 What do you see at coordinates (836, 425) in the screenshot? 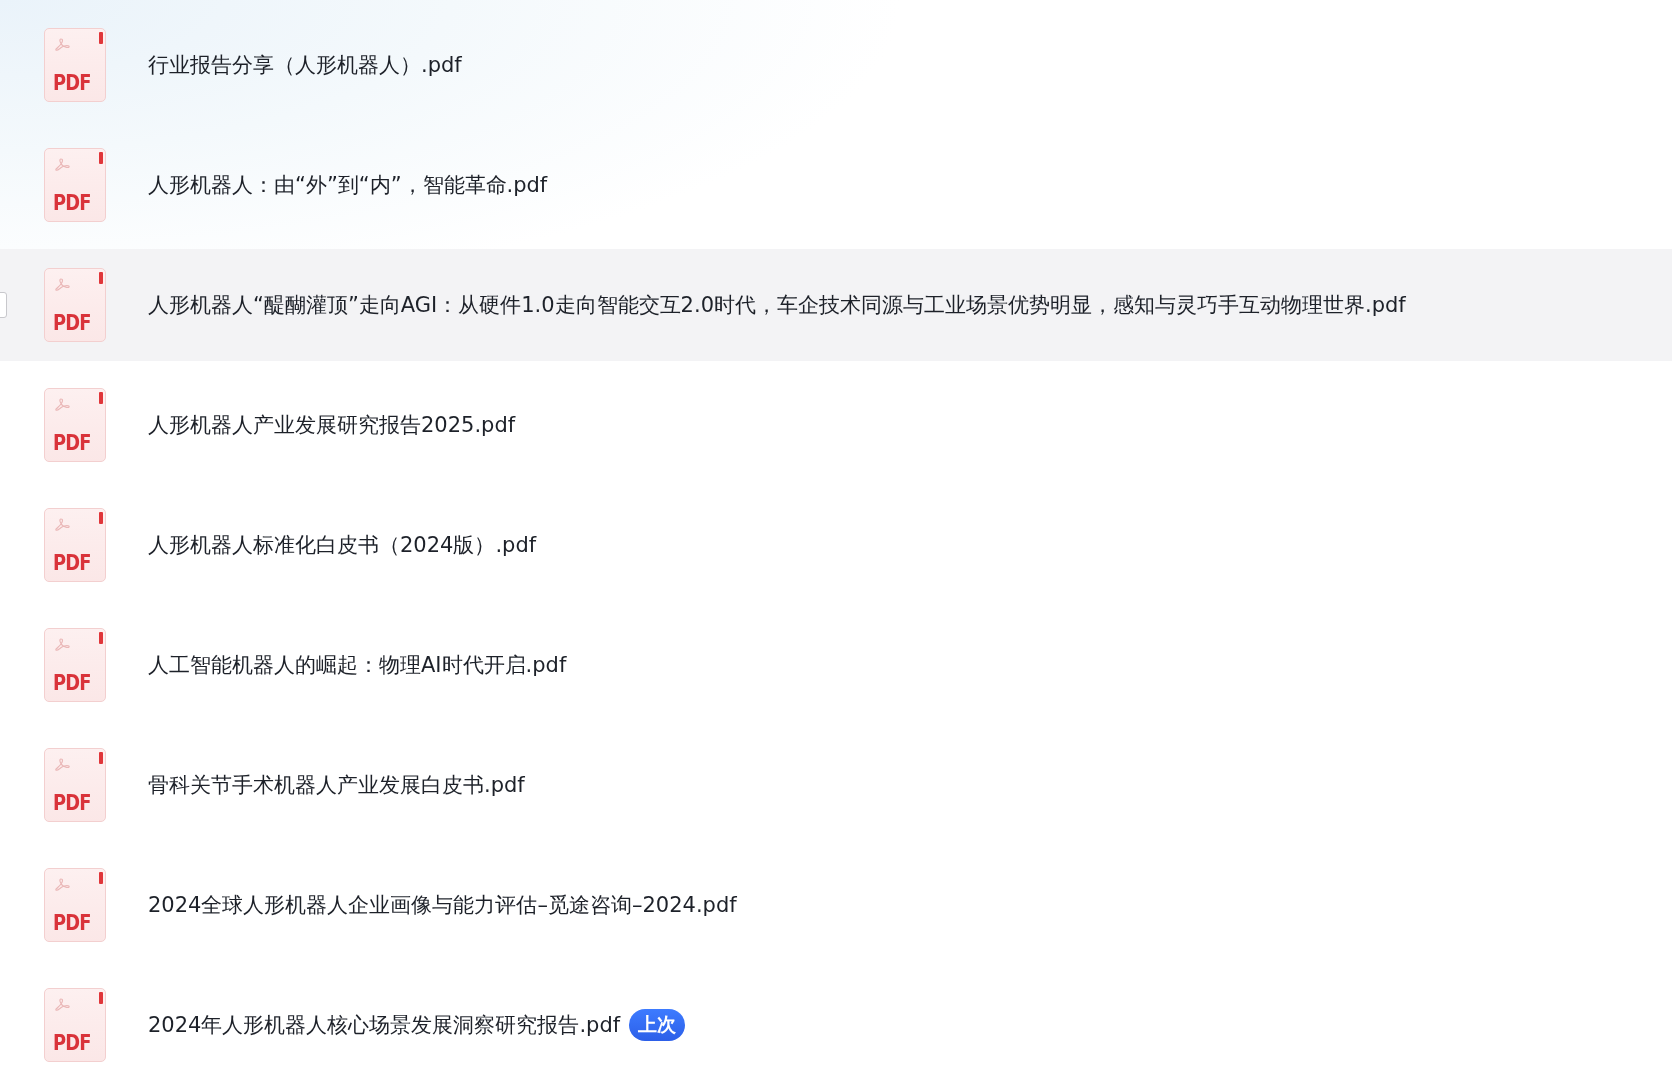
I see `file-row: PDF 人形机器人产业发展研究报告2025.pdf` at bounding box center [836, 425].